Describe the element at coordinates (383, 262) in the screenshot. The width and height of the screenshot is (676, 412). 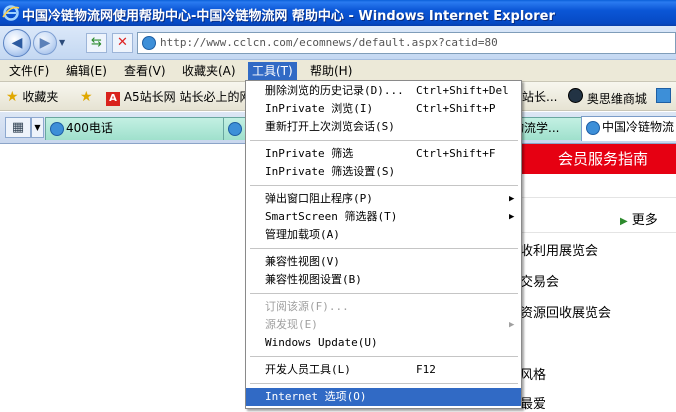
I see `menu-item-compat-view: 兼容性视图(V)` at that location.